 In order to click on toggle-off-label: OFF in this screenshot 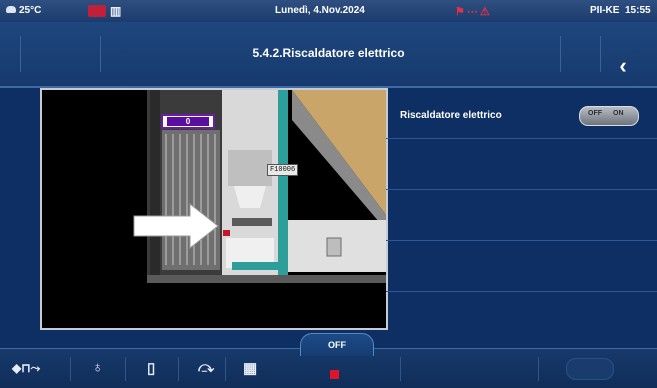, I will do `click(595, 113)`.